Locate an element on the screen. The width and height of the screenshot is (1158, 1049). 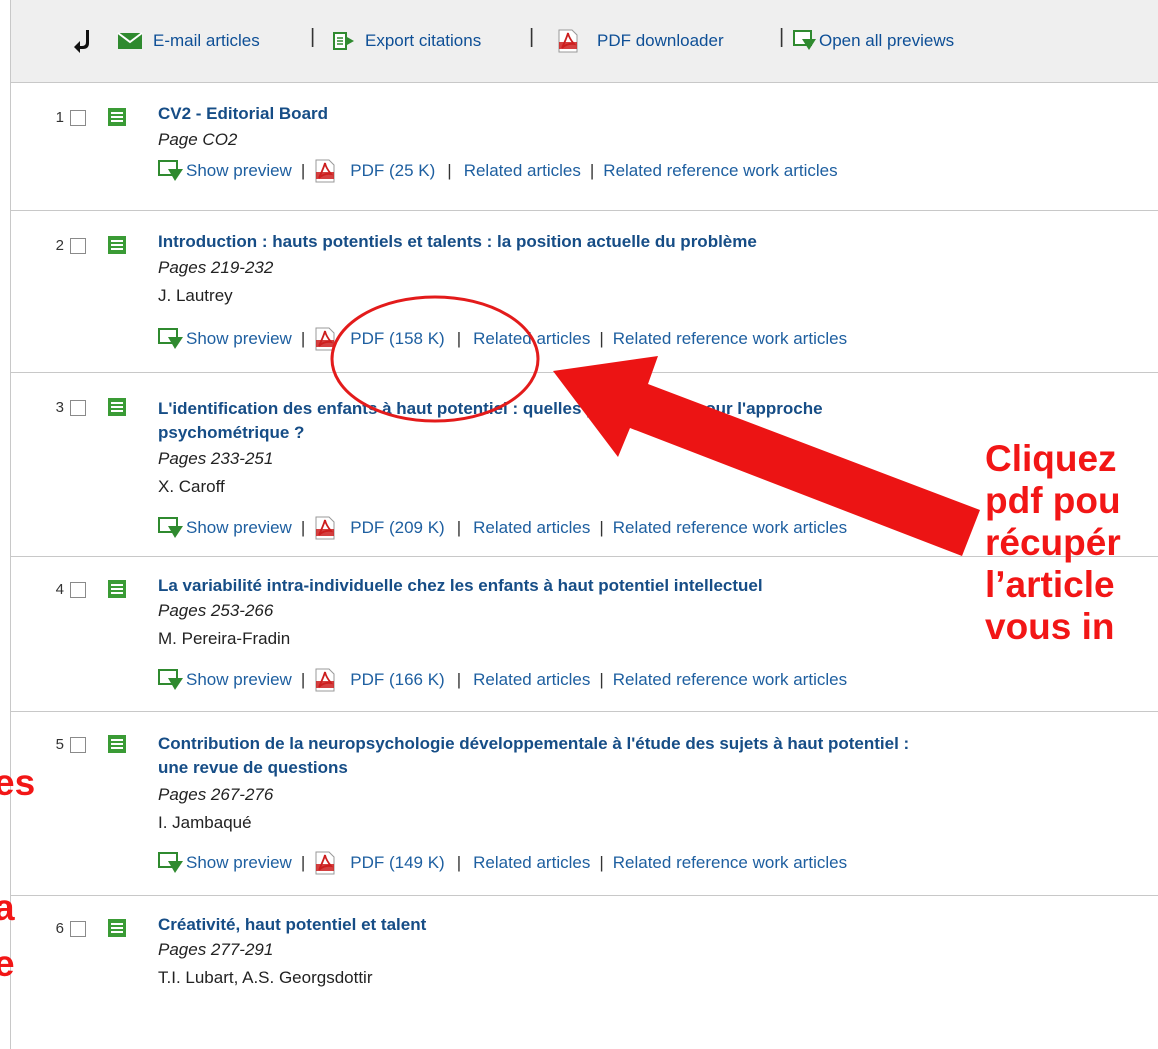
highlight-circle is located at coordinates (435, 359).